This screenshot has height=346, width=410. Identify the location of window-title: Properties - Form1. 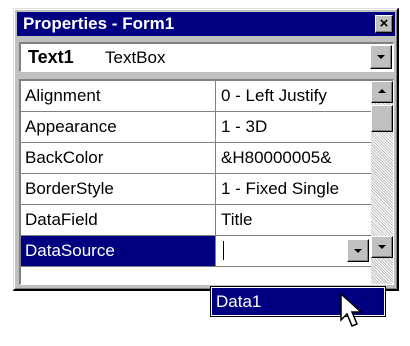
(99, 23).